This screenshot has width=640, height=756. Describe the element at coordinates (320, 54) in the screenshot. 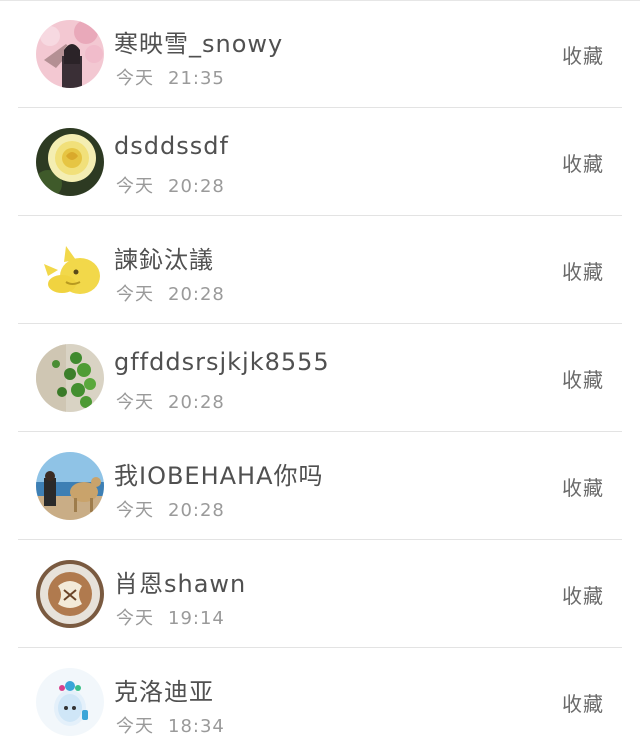

I see `list-item: 寒映雪_snowy 今天 21:35 收藏` at that location.